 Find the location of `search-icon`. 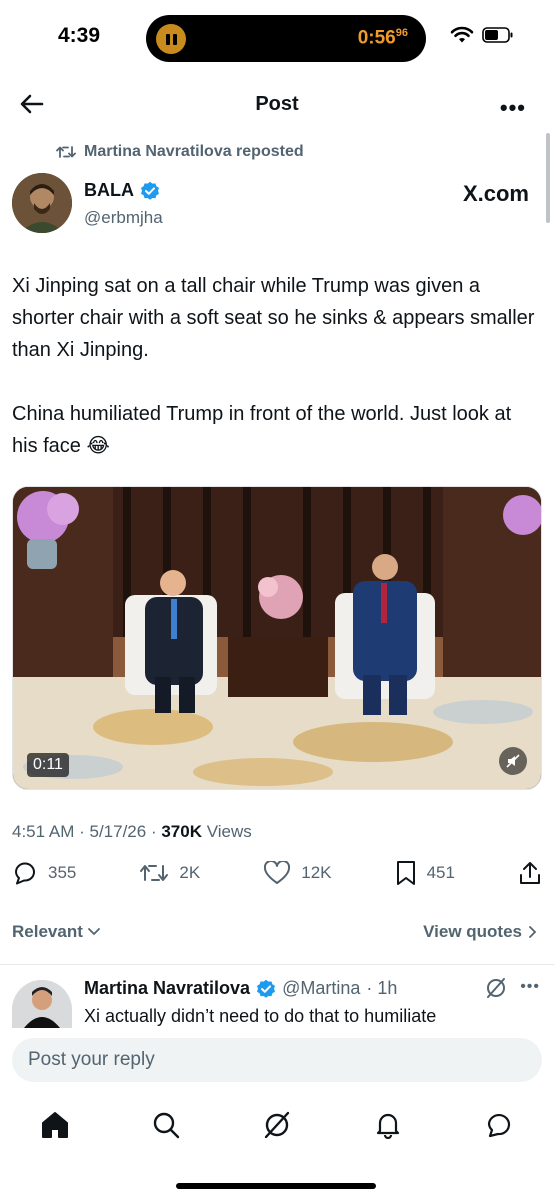

search-icon is located at coordinates (166, 1125).